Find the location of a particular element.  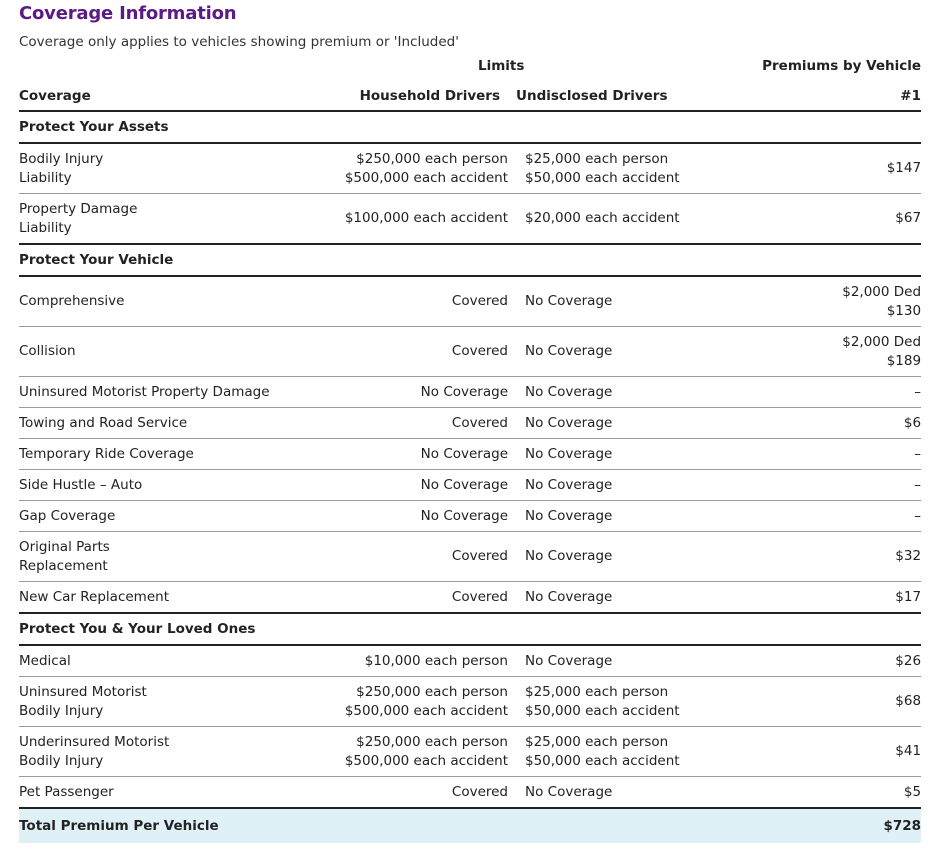

coverage-name-line: Replacement is located at coordinates (63, 565).